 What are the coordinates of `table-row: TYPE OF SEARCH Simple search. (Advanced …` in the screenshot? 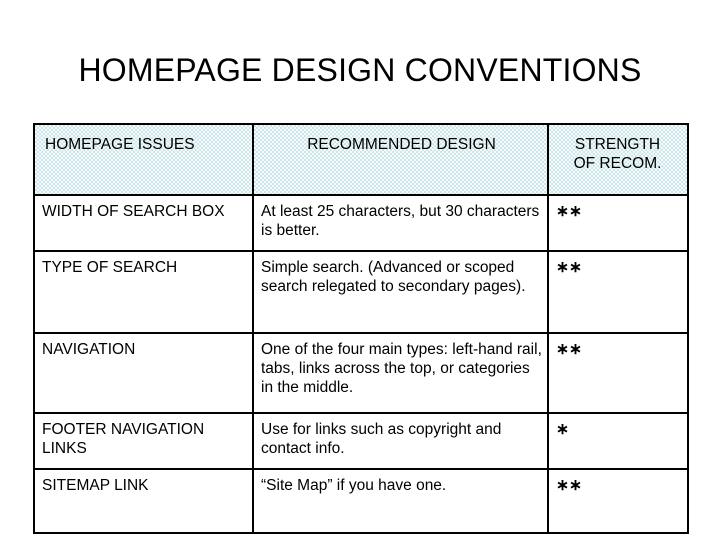 It's located at (361, 292).